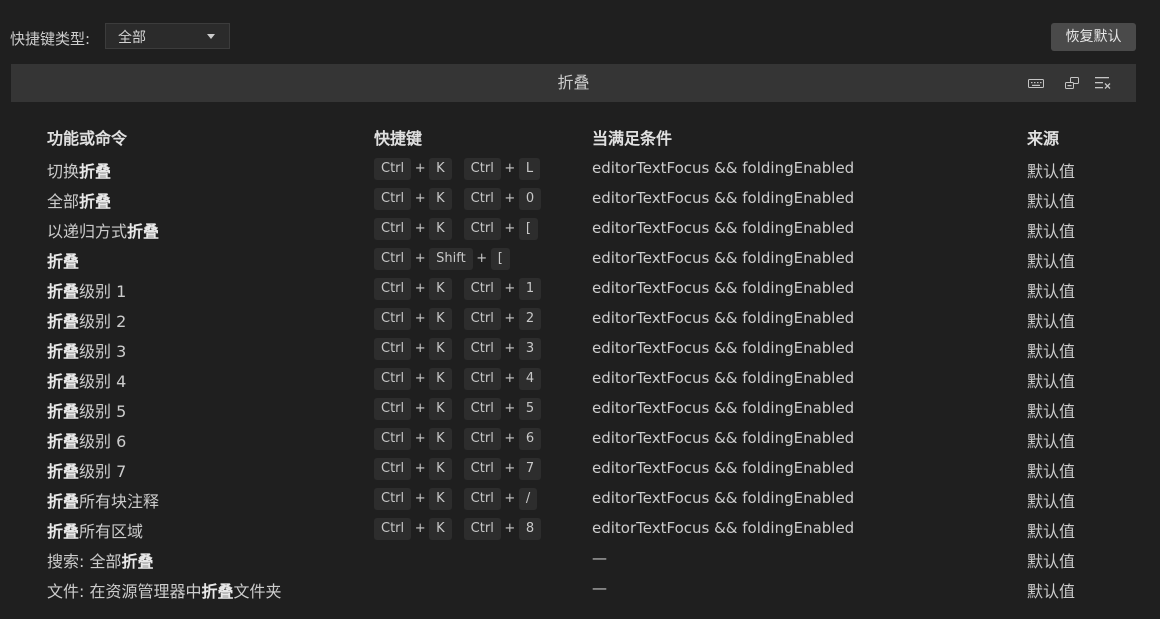  What do you see at coordinates (632, 137) in the screenshot?
I see `column-header-when: 当满足条件` at bounding box center [632, 137].